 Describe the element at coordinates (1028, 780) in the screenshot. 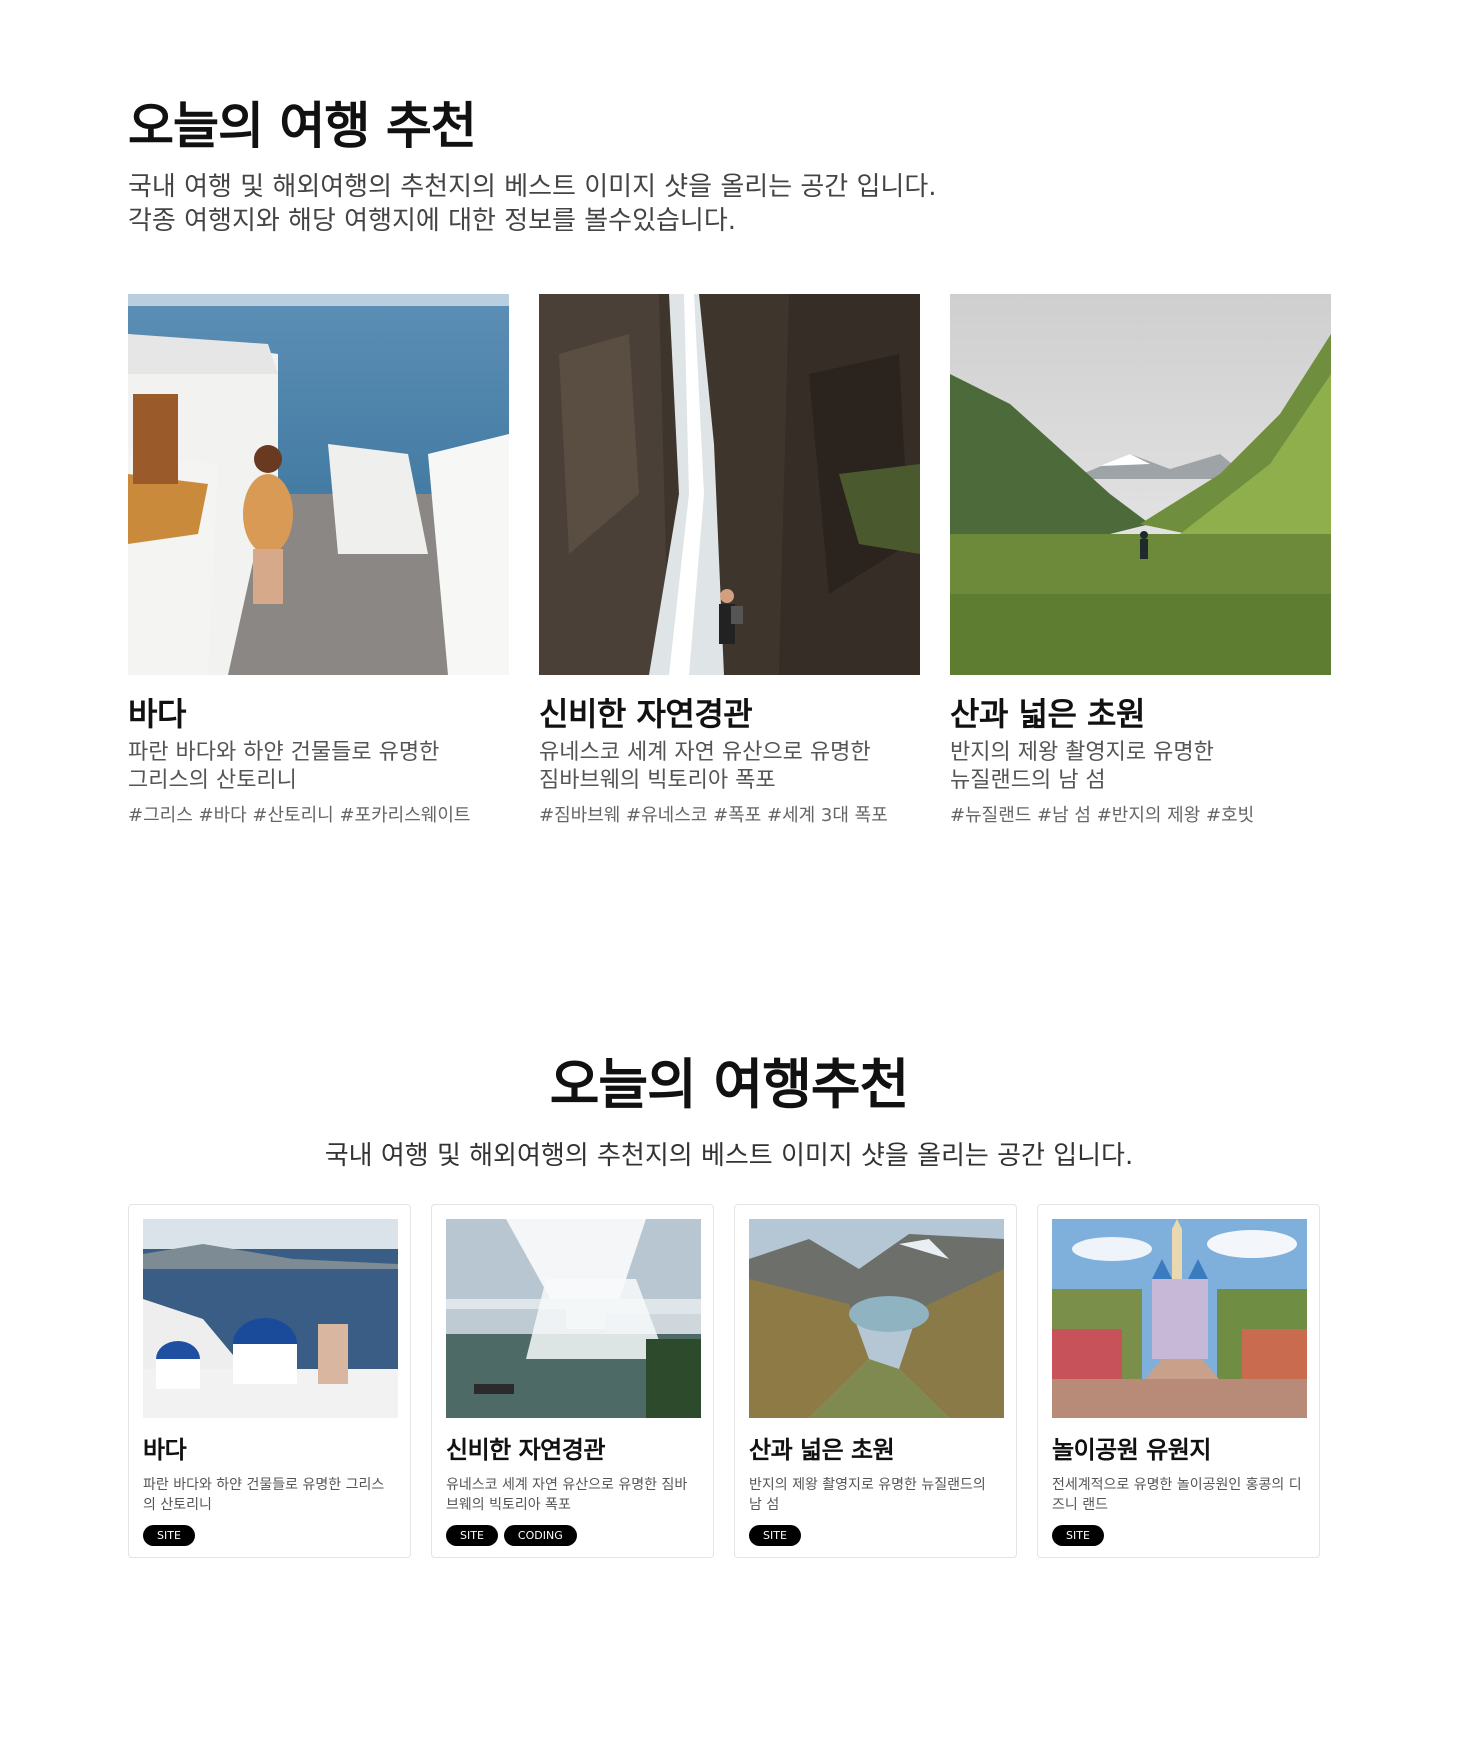

I see `card-description-line: 뉴질랜드의 남 섬` at that location.